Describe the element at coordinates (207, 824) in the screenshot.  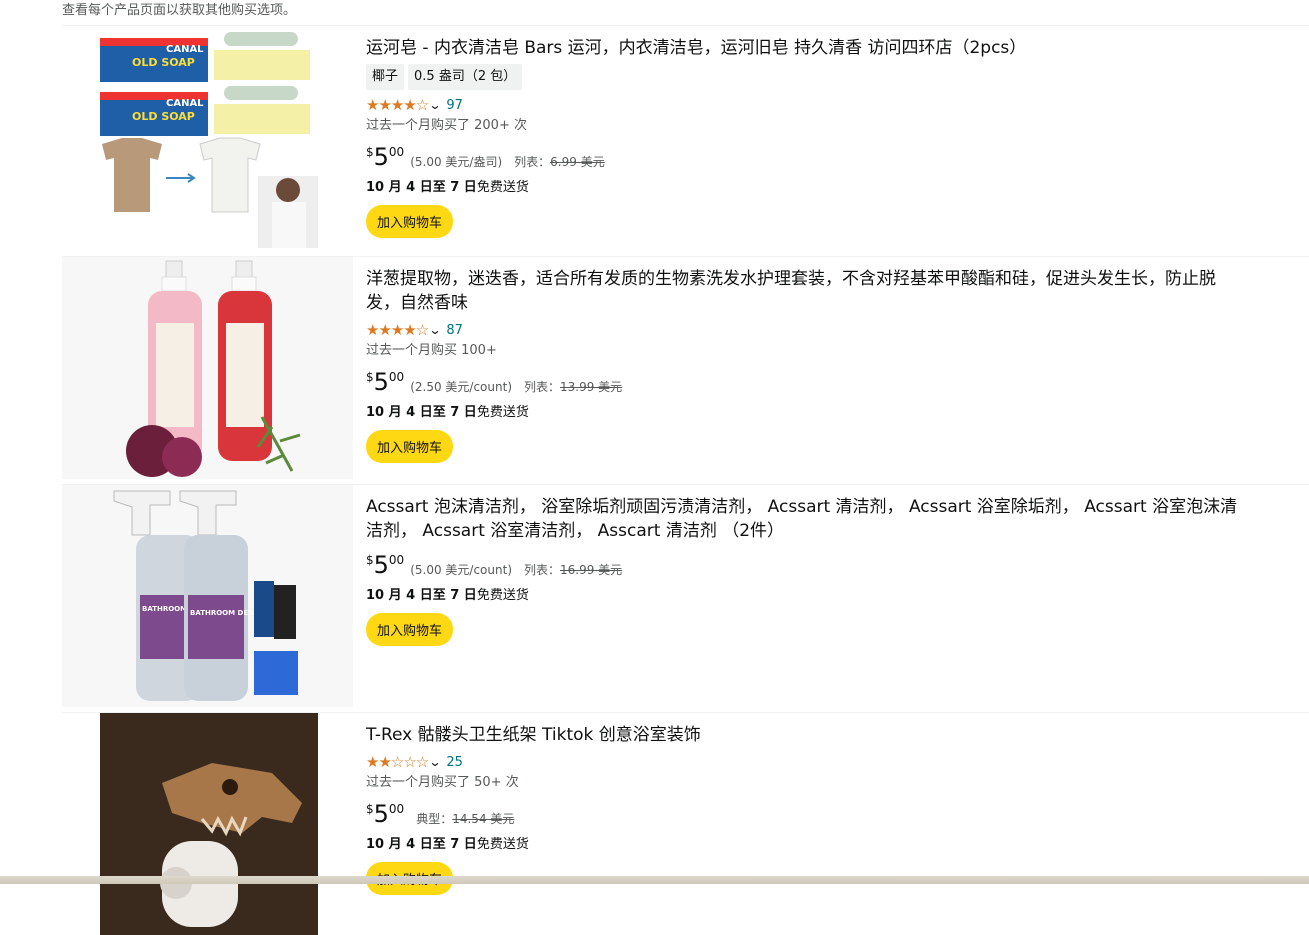
I see `product-image-trex-holder` at that location.